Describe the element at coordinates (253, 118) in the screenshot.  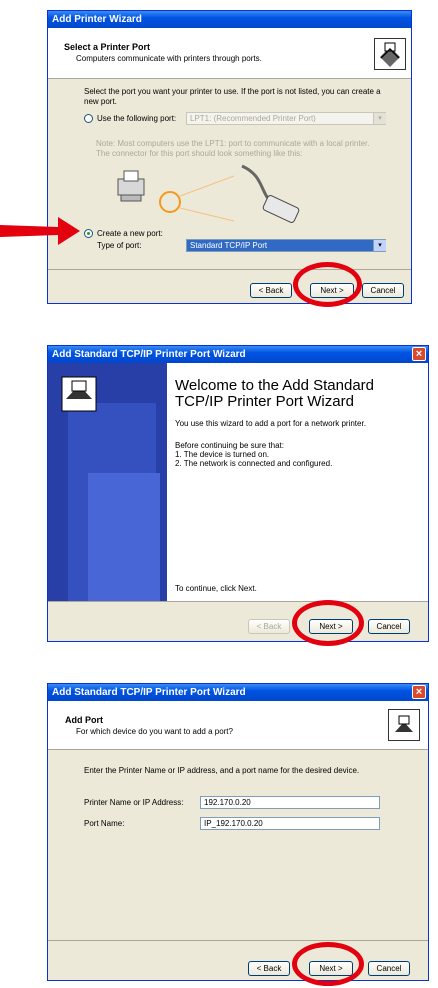
I see `port-select-value: LPT1: (Recommended Printer Port)` at that location.